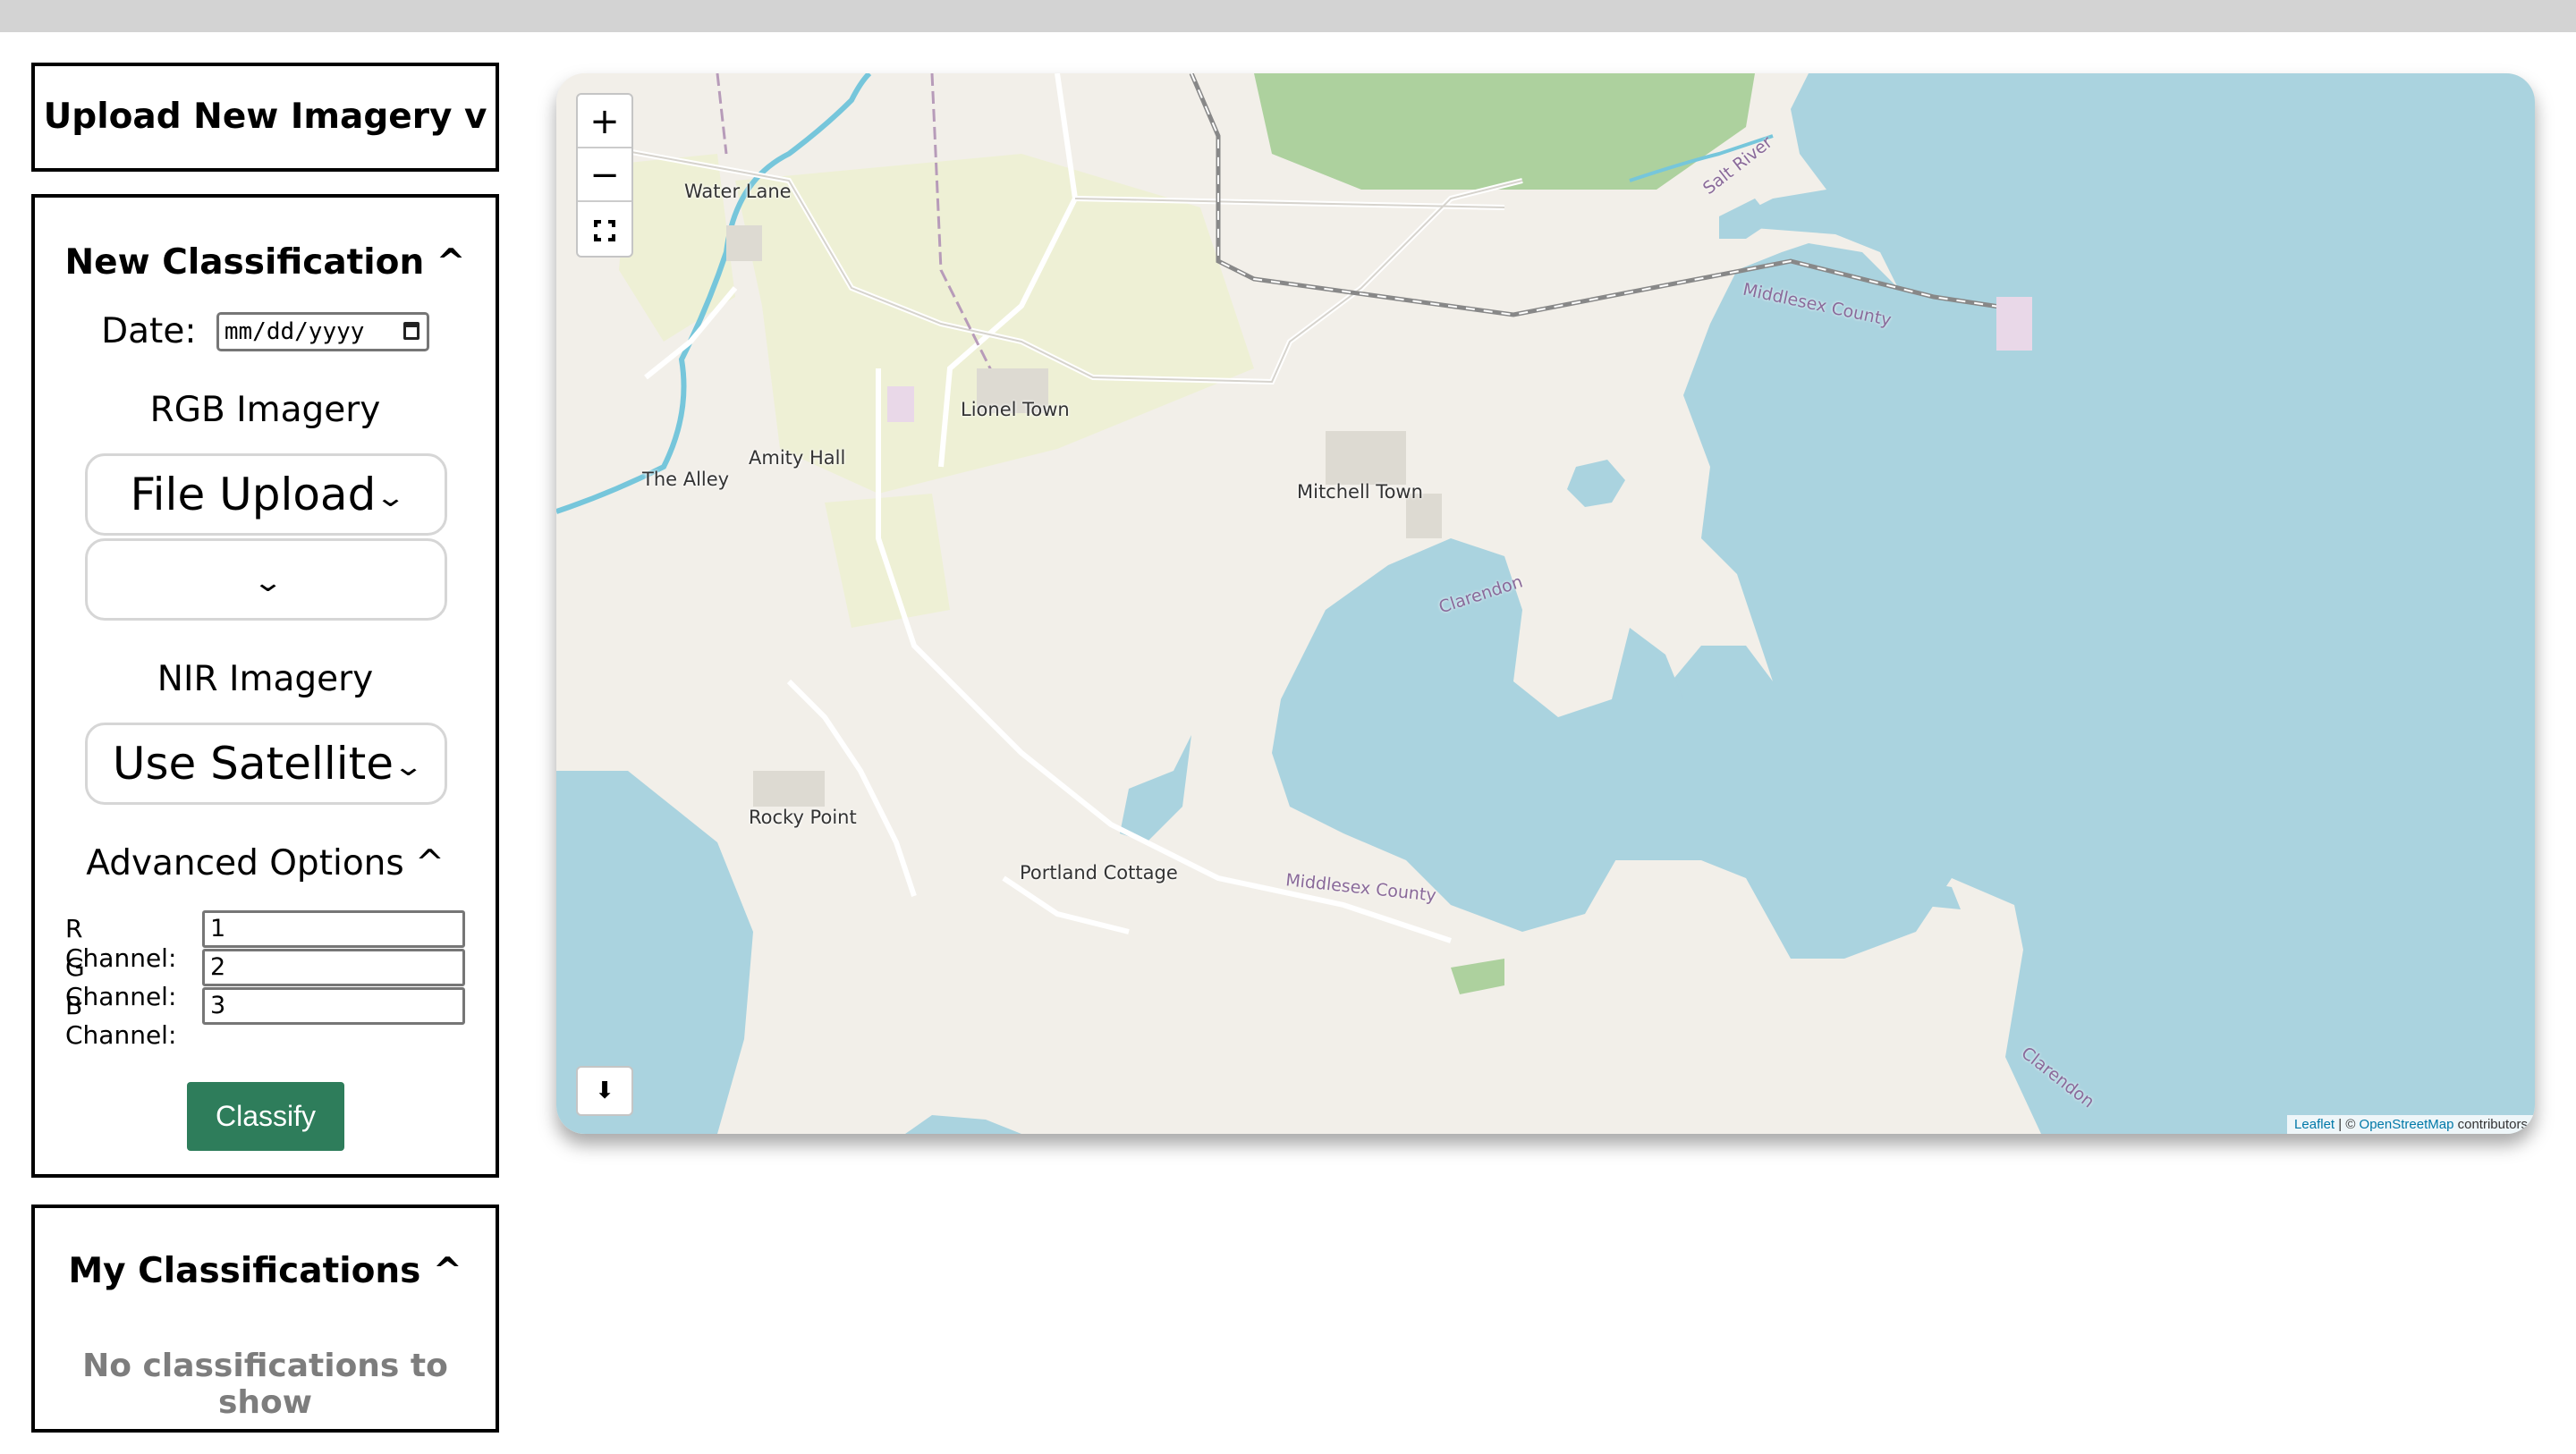 The width and height of the screenshot is (2576, 1454). I want to click on date-input: mm/dd/yyyy, so click(322, 331).